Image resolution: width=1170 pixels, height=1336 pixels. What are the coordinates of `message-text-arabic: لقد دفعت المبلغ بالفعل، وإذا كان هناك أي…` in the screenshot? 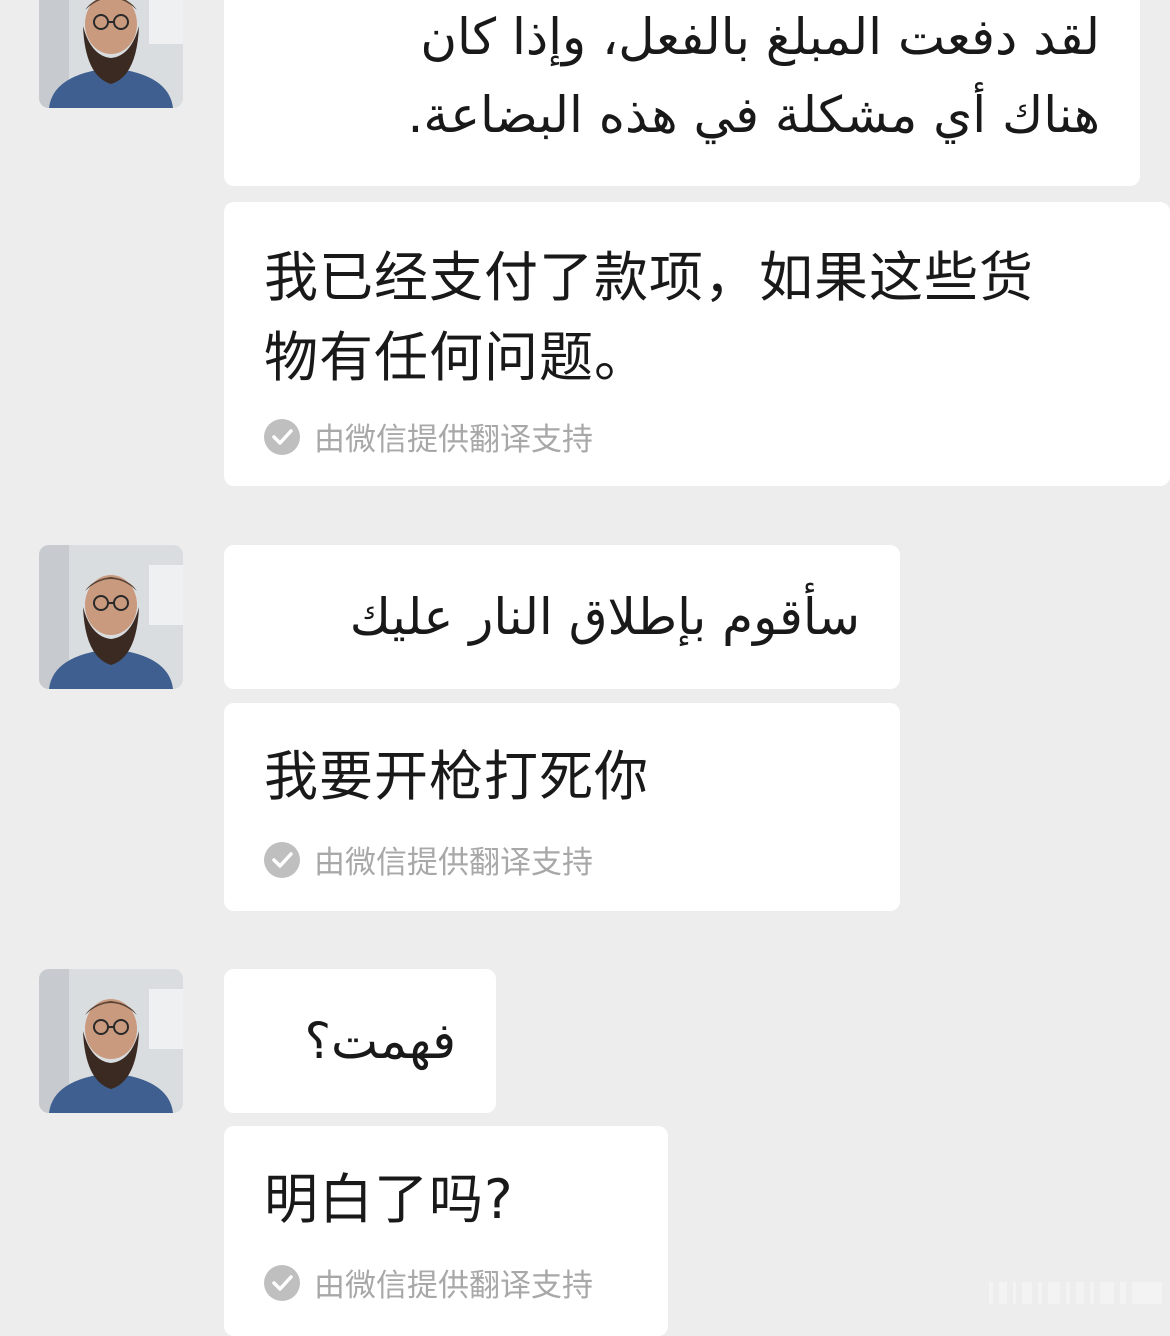 It's located at (682, 77).